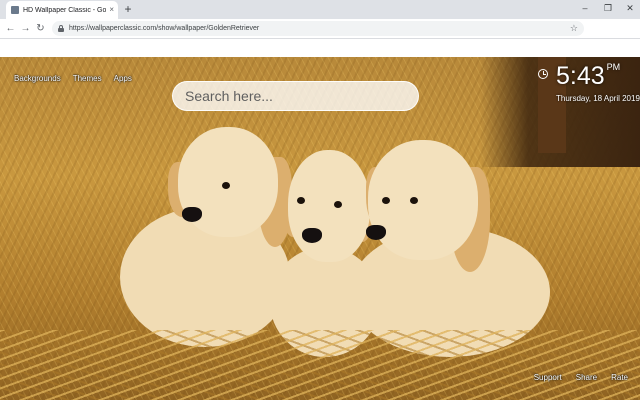 This screenshot has height=400, width=640. I want to click on puppy-middle-nose, so click(312, 235).